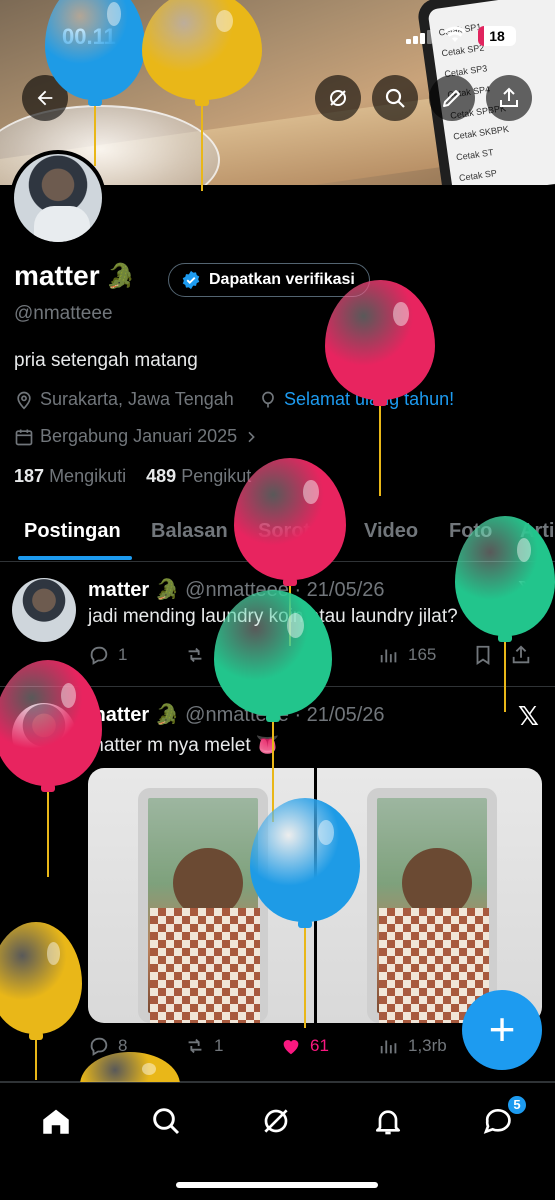 This screenshot has width=555, height=1200. I want to click on get-verified-label: Dapatkan verifikasi, so click(282, 279).